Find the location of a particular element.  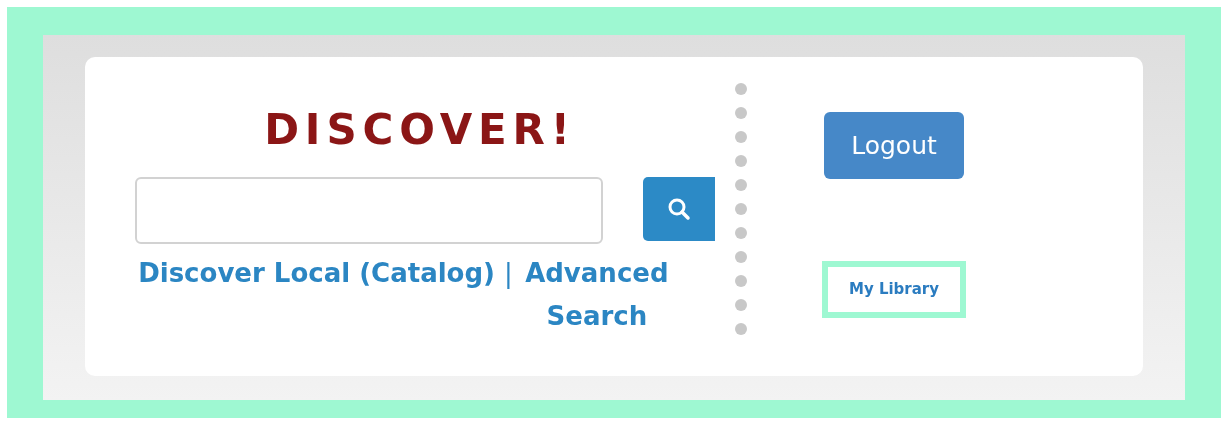

search-field is located at coordinates (369, 210).